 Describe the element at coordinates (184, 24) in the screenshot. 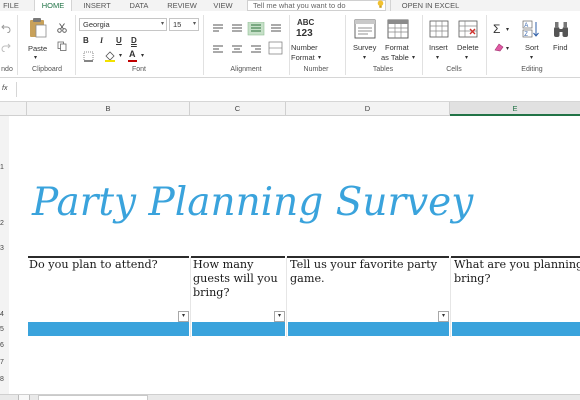

I see `font-size-select: 15 ▾` at that location.